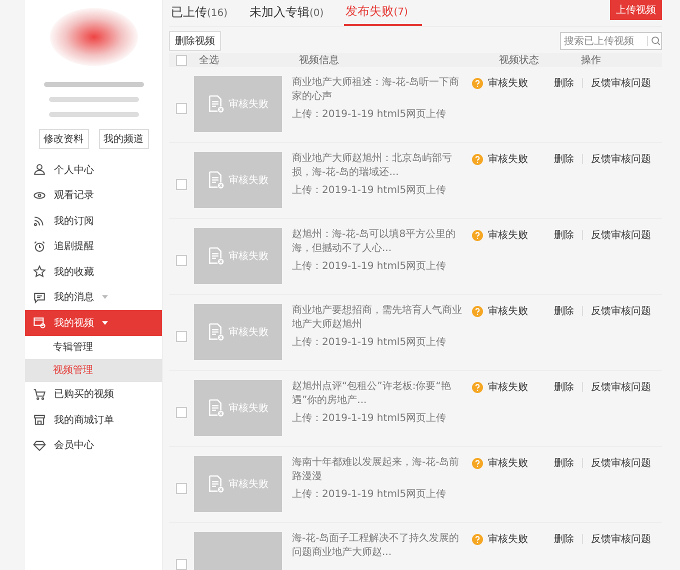  Describe the element at coordinates (39, 394) in the screenshot. I see `cart-icon` at that location.